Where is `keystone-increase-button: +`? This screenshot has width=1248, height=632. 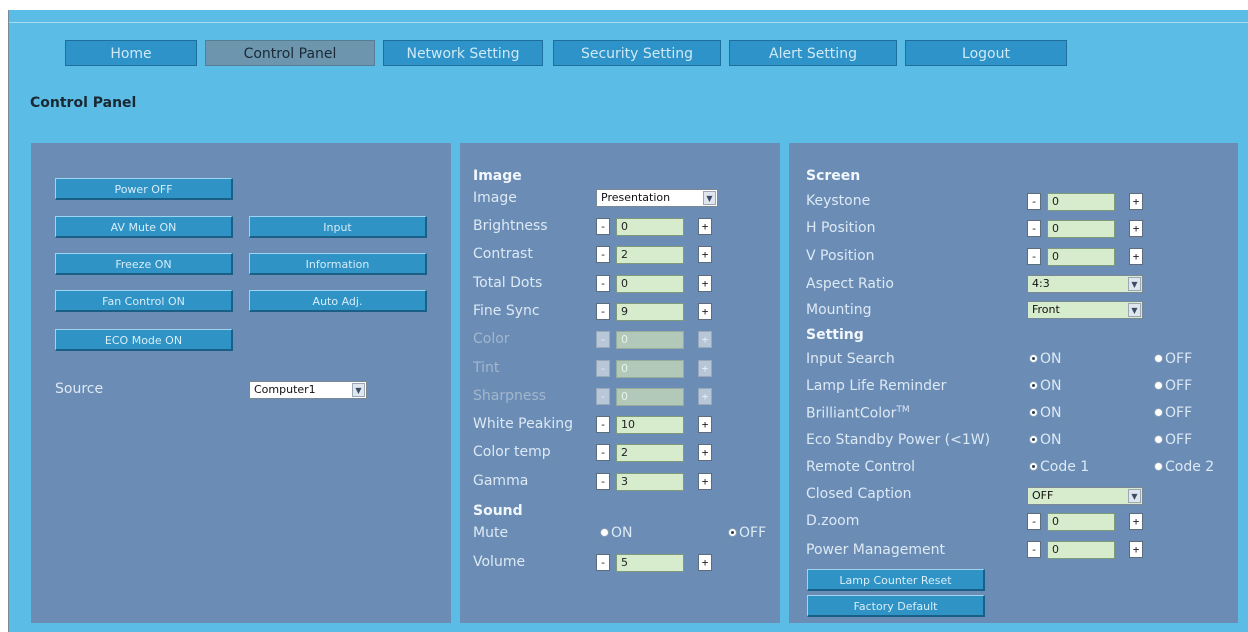
keystone-increase-button: + is located at coordinates (1136, 201).